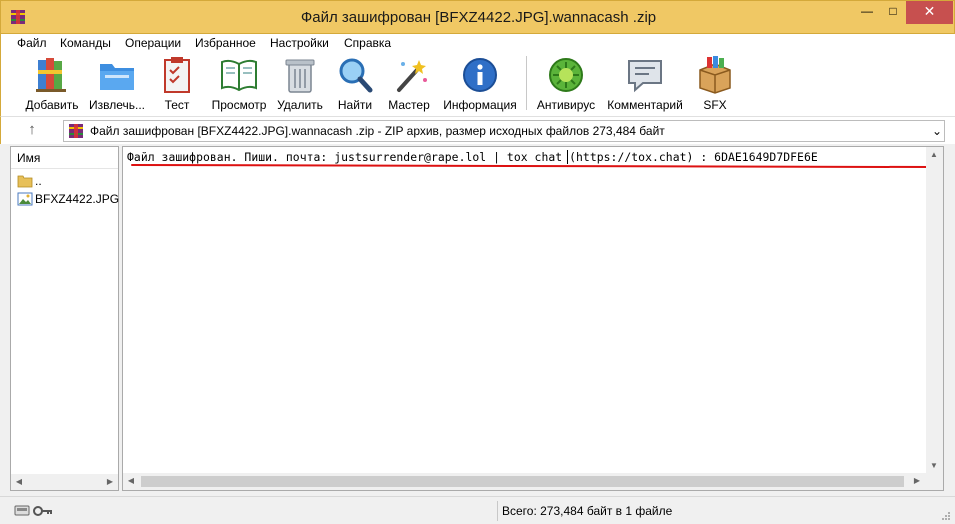 This screenshot has width=955, height=524. I want to click on drive-key-icon, so click(34, 510).